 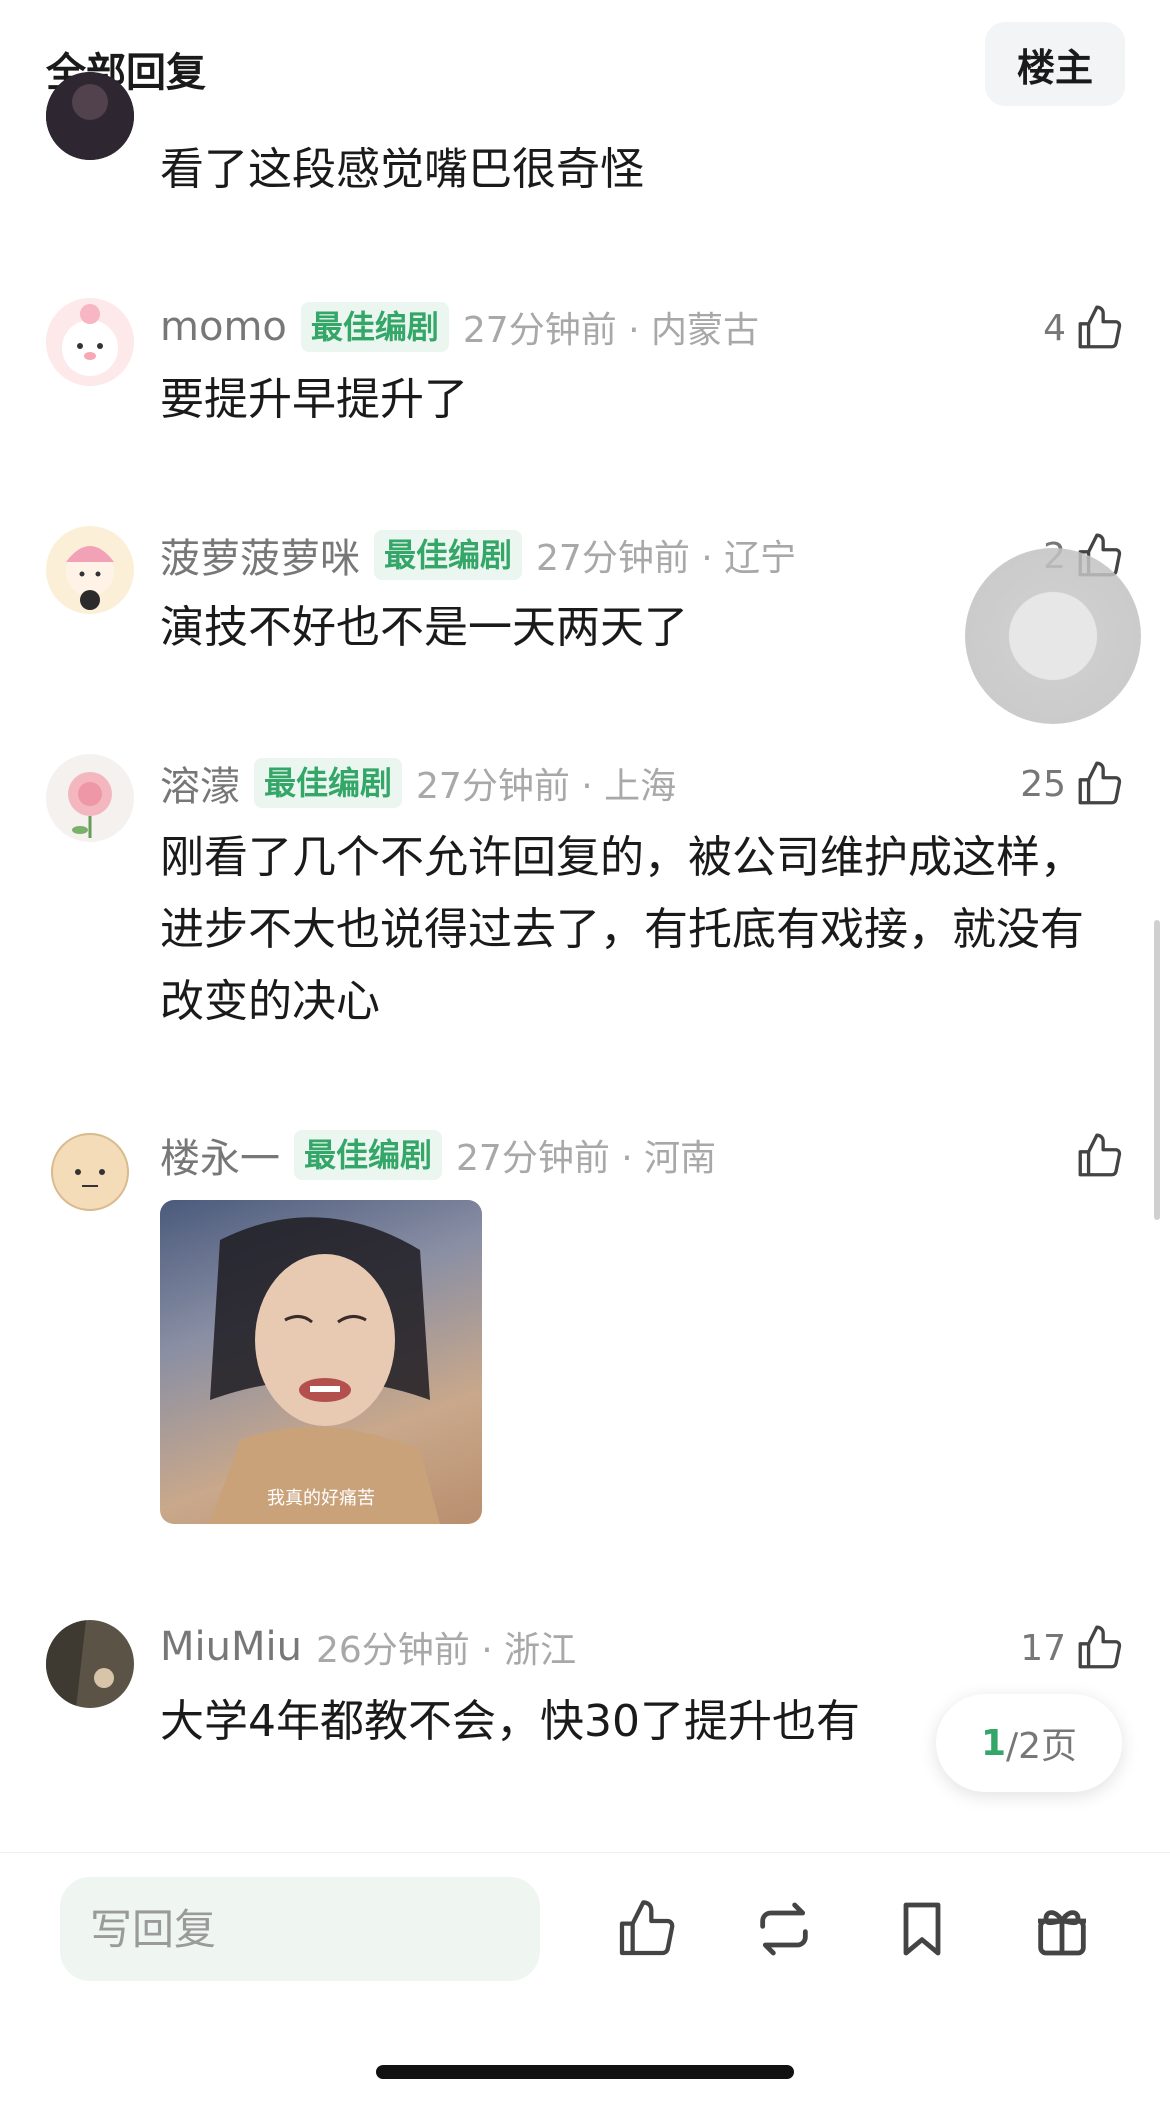 I want to click on like-button, so click(x=1099, y=1156).